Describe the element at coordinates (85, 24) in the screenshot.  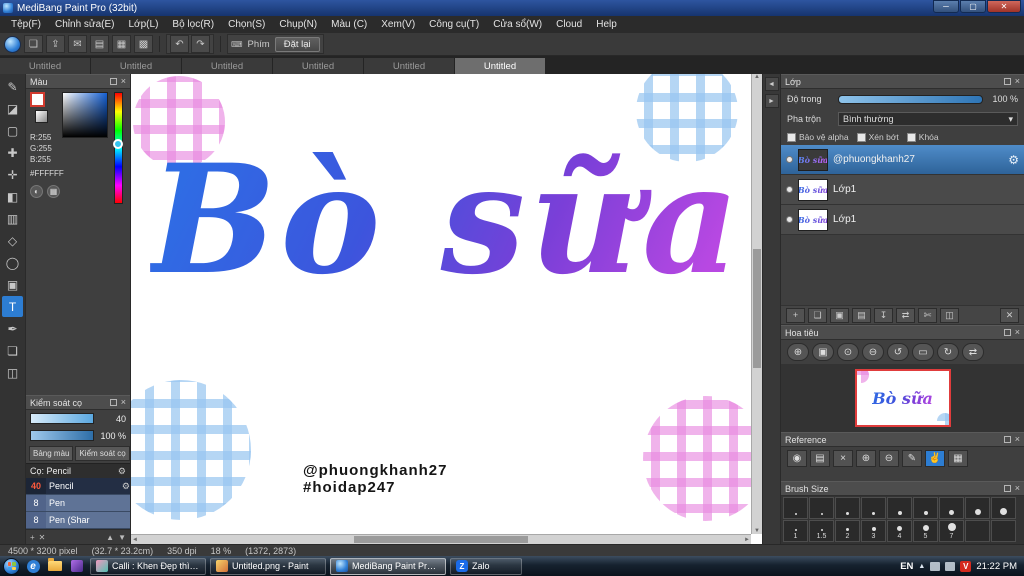
I see `menu-edit: Chỉnh sửa(E)` at that location.